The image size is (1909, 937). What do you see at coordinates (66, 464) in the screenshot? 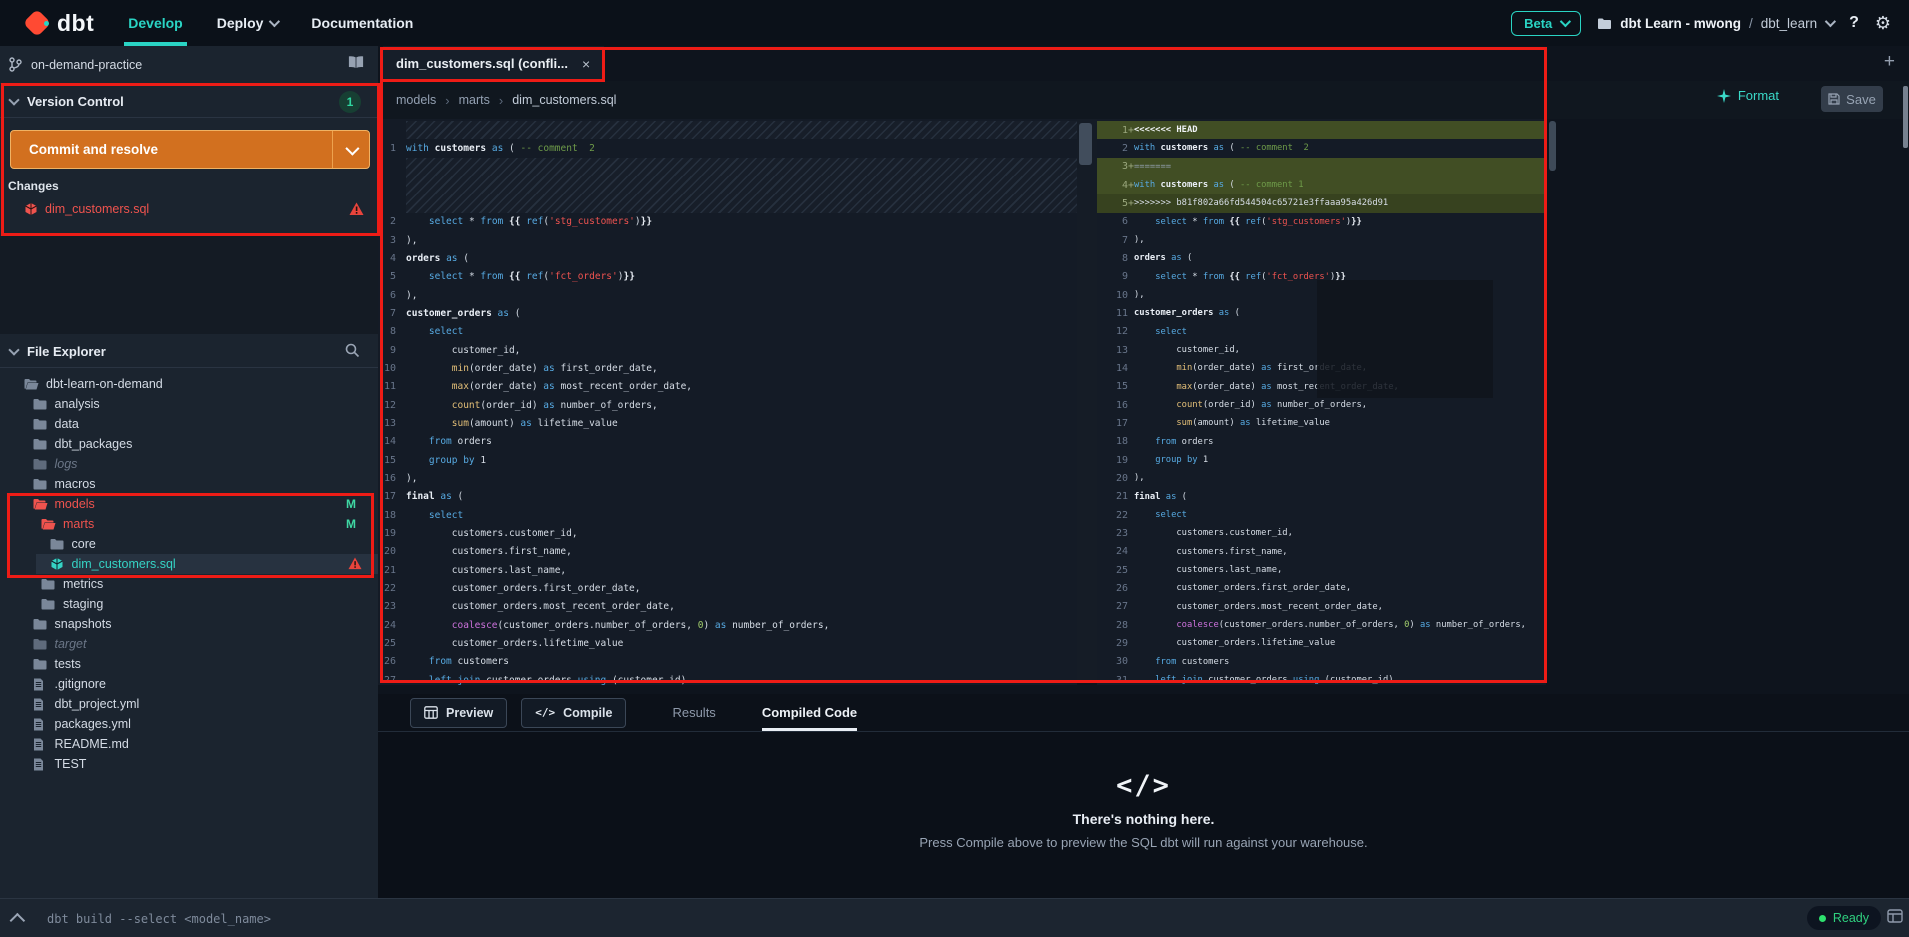
I see `tree-item-label: logs` at bounding box center [66, 464].